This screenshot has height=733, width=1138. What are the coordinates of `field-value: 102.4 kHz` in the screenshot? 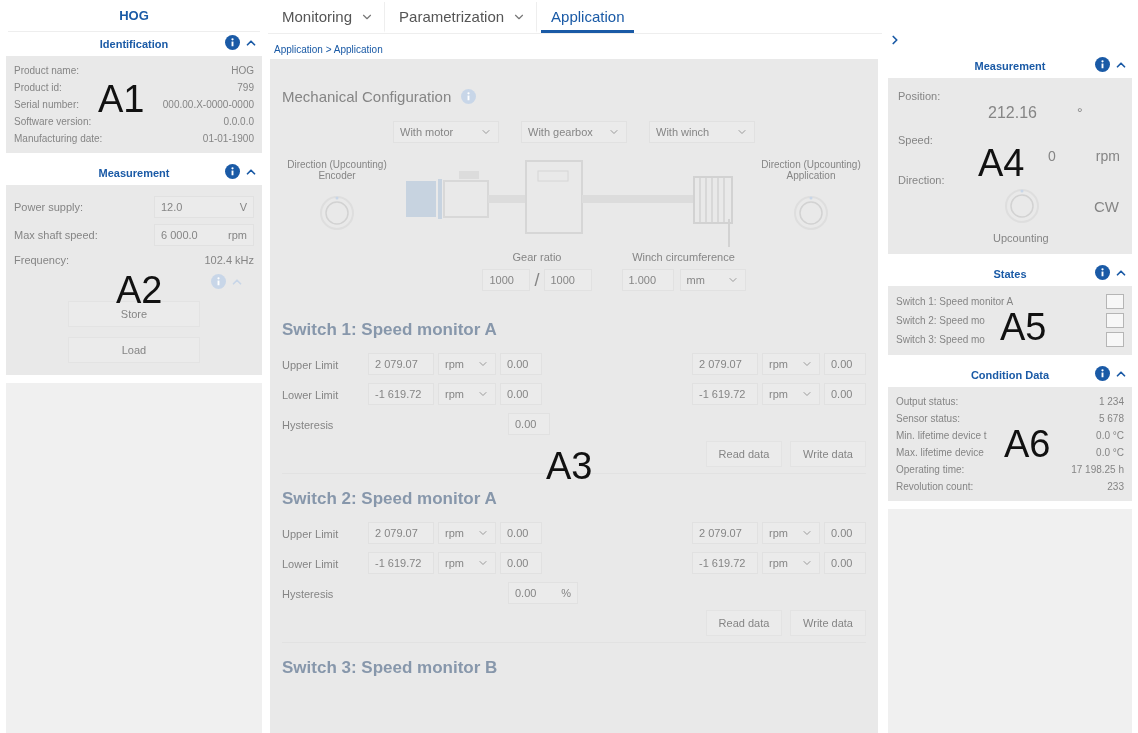 It's located at (229, 260).